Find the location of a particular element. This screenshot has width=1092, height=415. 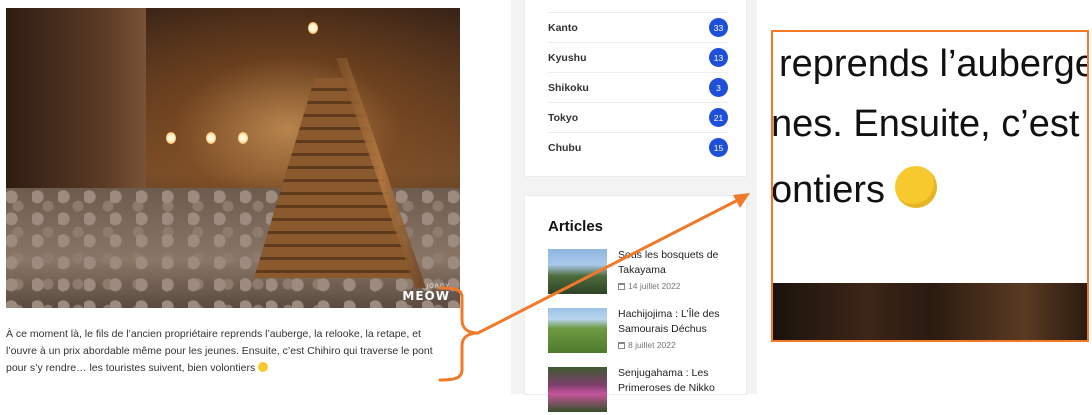

zoom-photo-strip is located at coordinates (930, 311).